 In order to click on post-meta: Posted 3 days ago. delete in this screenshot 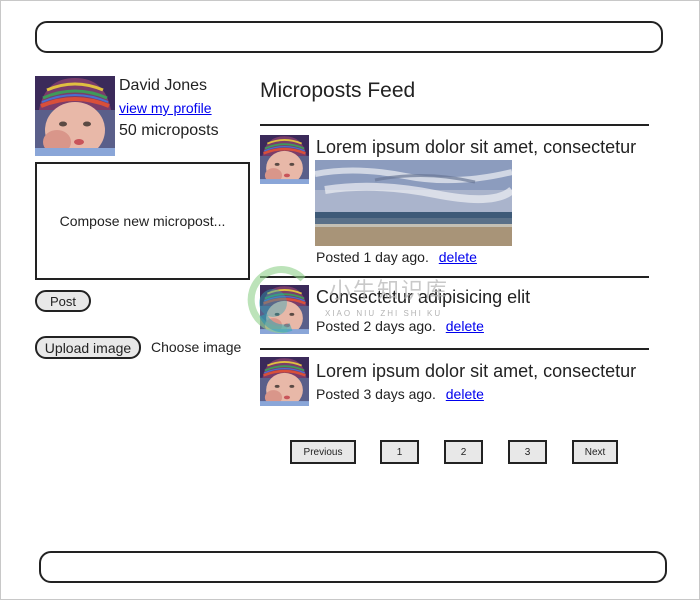, I will do `click(400, 394)`.